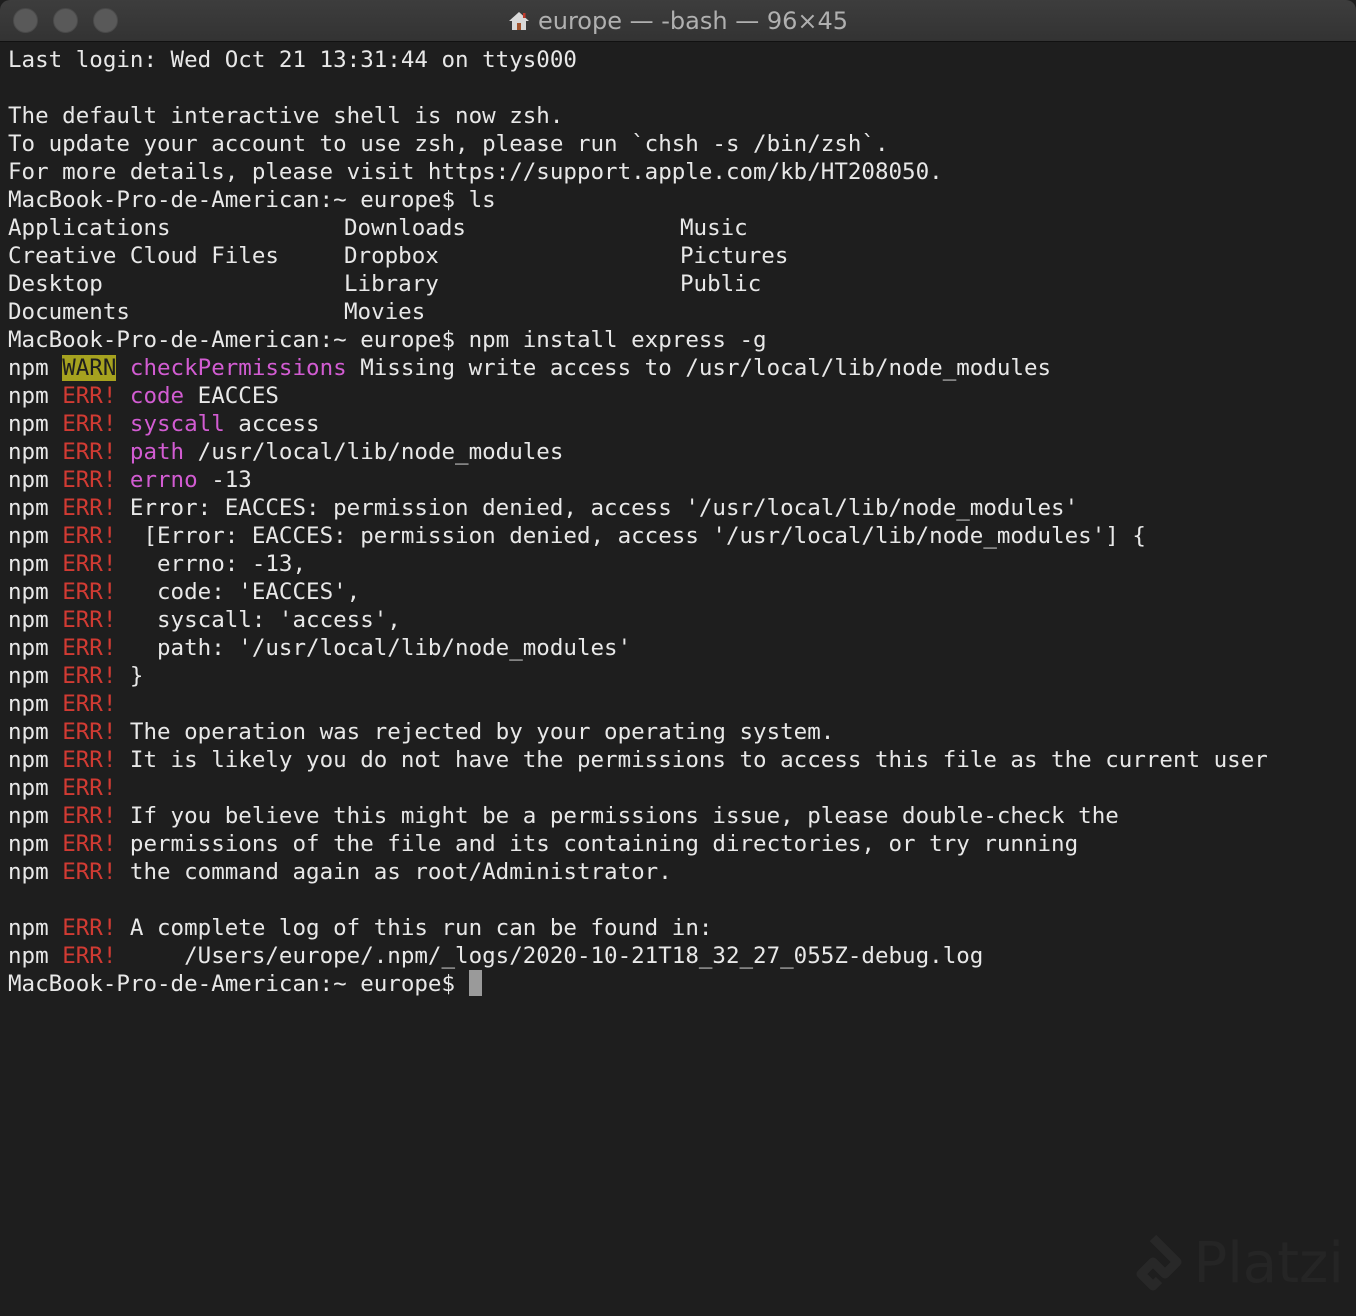 Image resolution: width=1356 pixels, height=1316 pixels. What do you see at coordinates (682, 228) in the screenshot?
I see `ls-row: Applications Downloads Music` at bounding box center [682, 228].